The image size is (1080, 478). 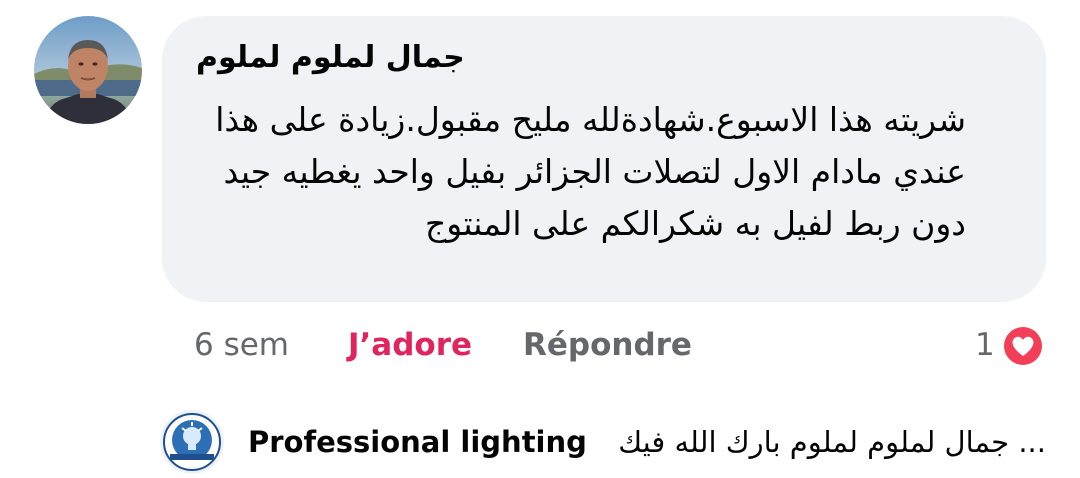 What do you see at coordinates (417, 442) in the screenshot?
I see `reply-author-name: Professional lighting` at bounding box center [417, 442].